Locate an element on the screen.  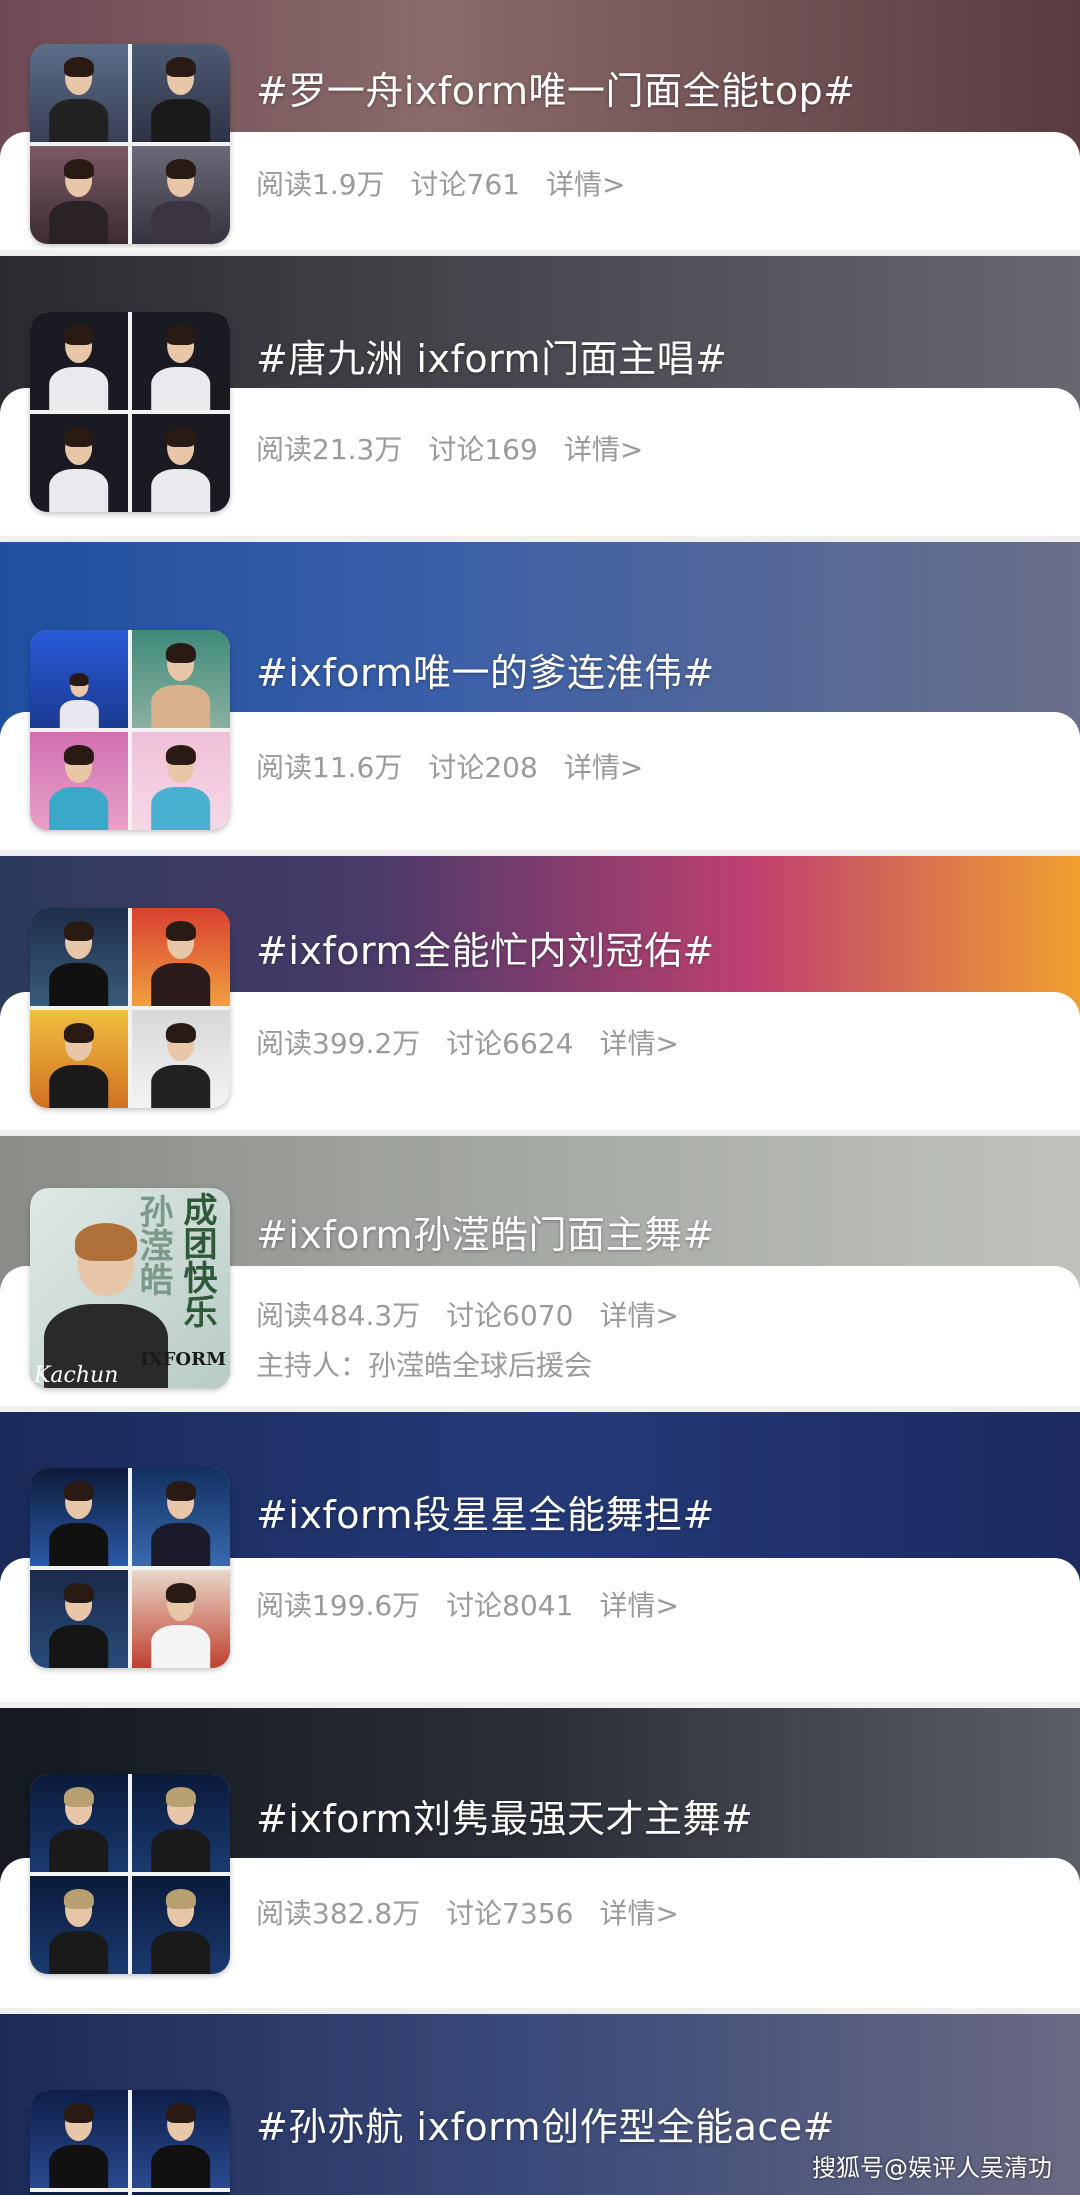
topic-stats: 阅读199.6万 讨论8041 详情> is located at coordinates (480, 1604).